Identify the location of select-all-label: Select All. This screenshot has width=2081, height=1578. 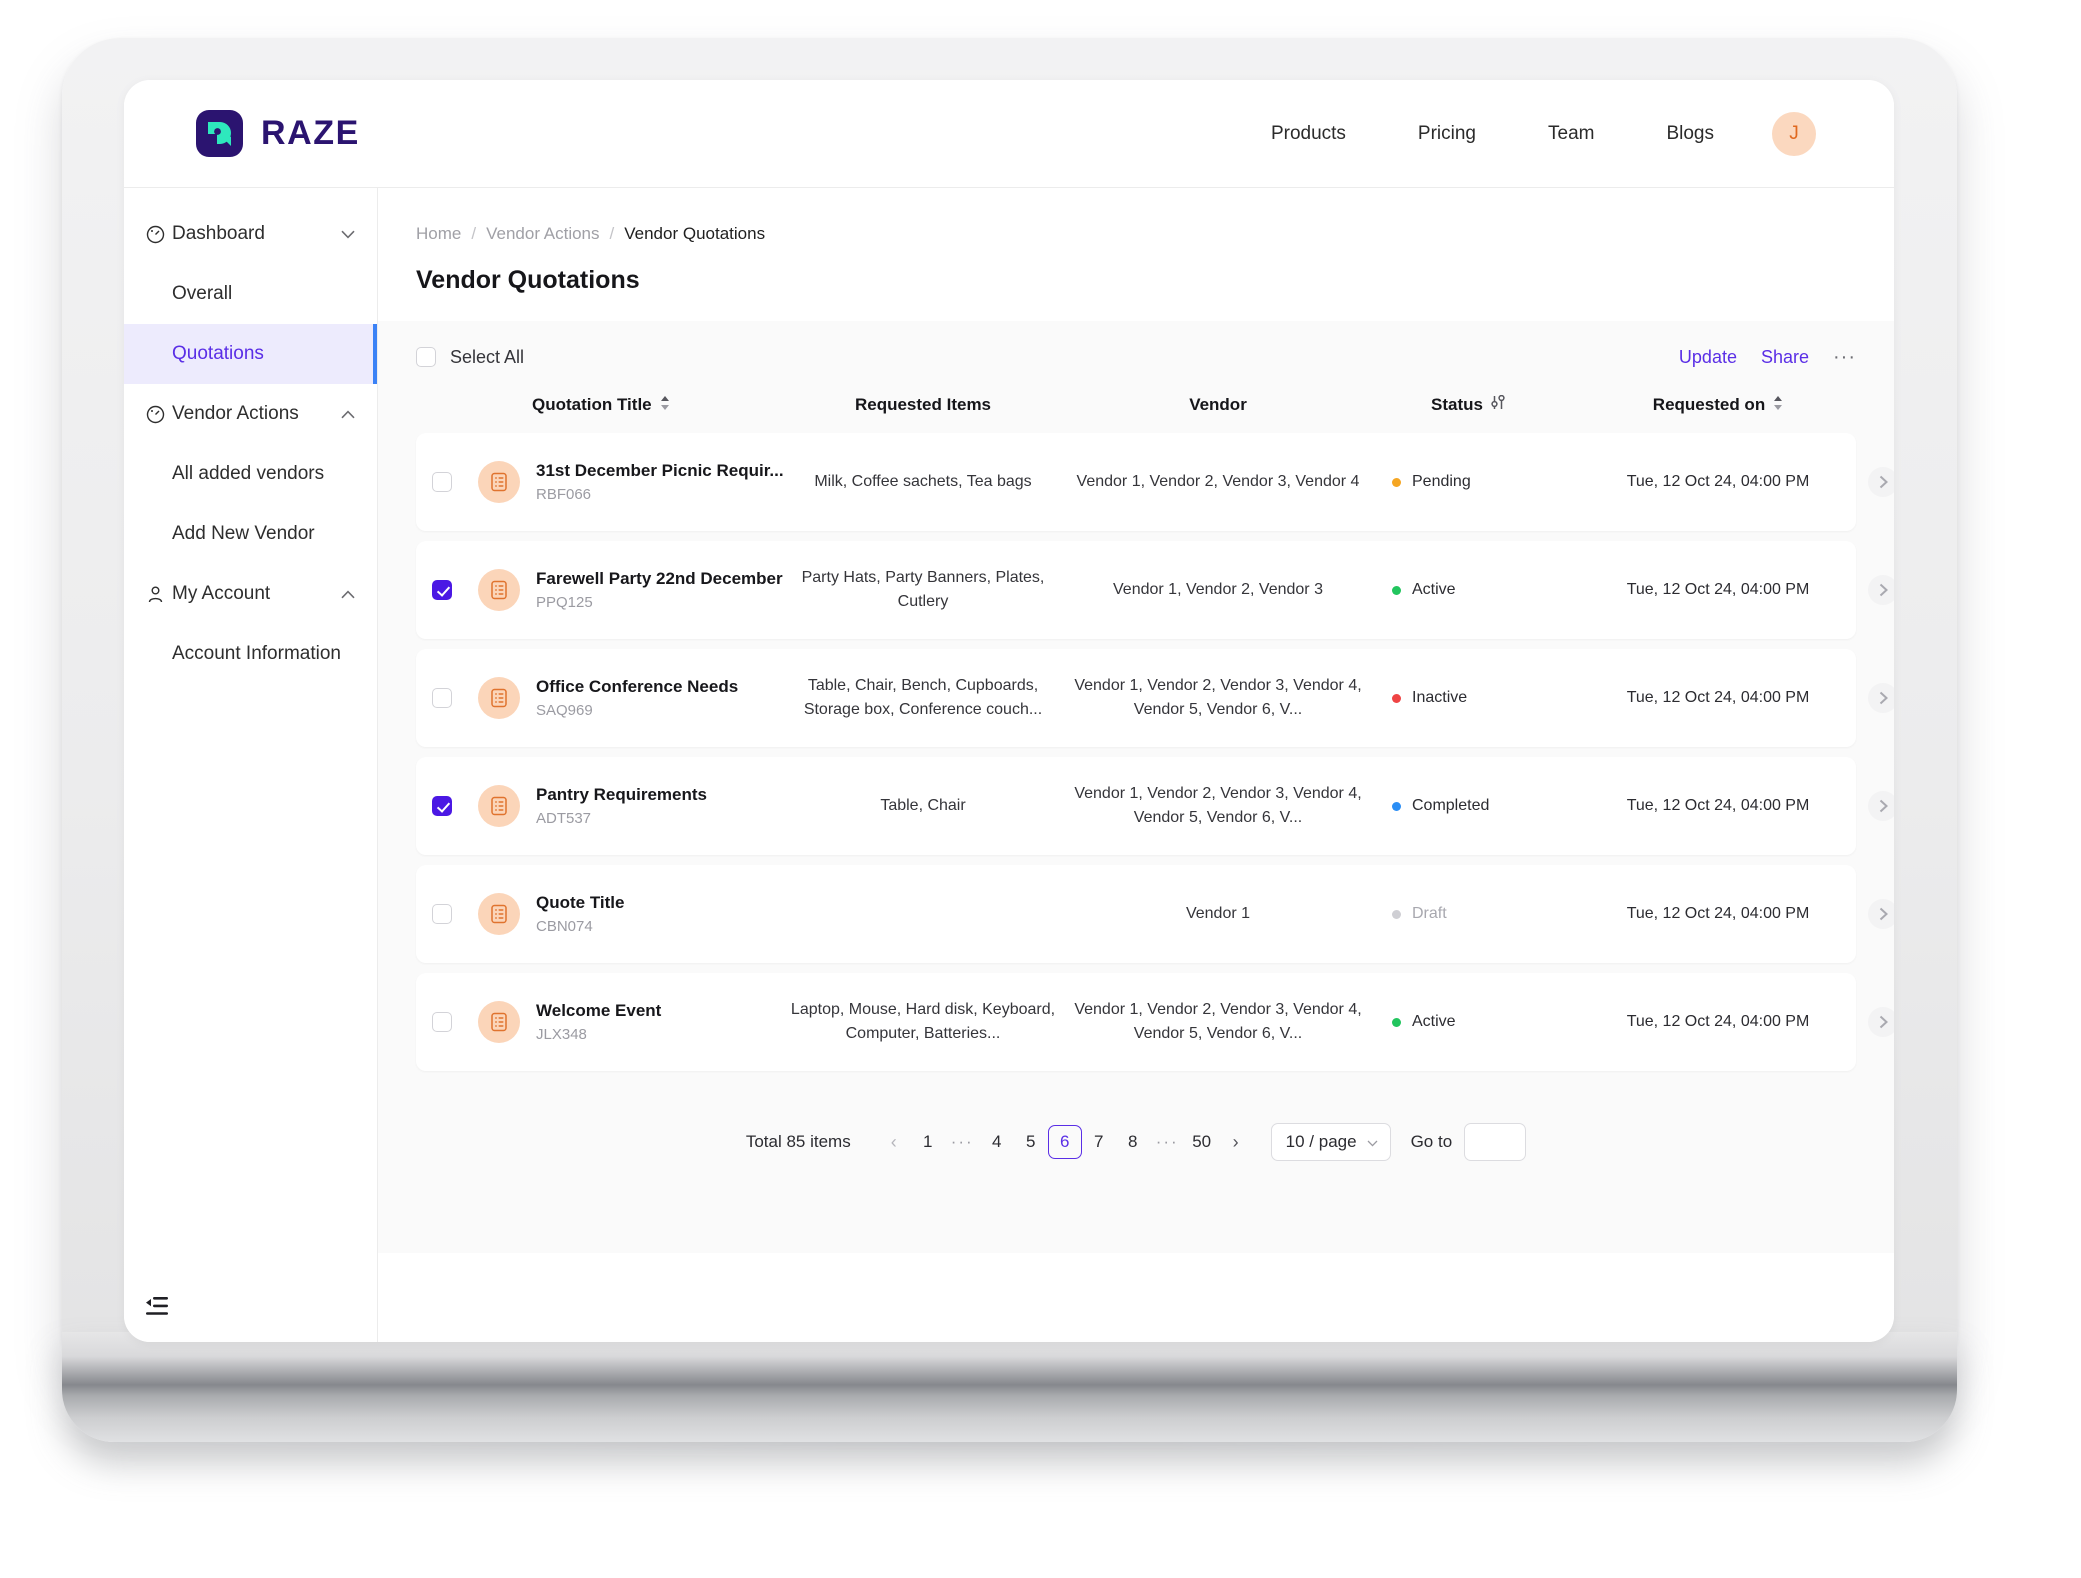
(487, 357).